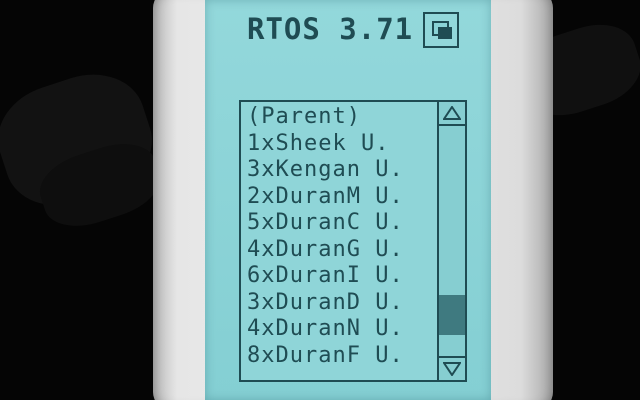  What do you see at coordinates (304, 302) in the screenshot?
I see `list-item-label: 3xDuranD` at bounding box center [304, 302].